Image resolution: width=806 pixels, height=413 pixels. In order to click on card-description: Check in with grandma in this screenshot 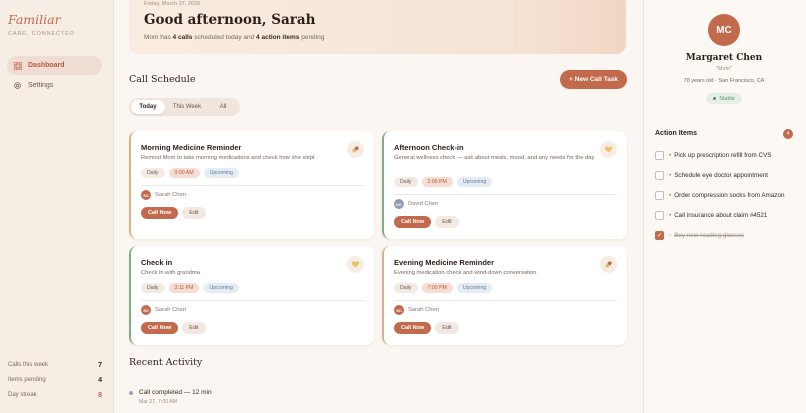, I will do `click(170, 273)`.